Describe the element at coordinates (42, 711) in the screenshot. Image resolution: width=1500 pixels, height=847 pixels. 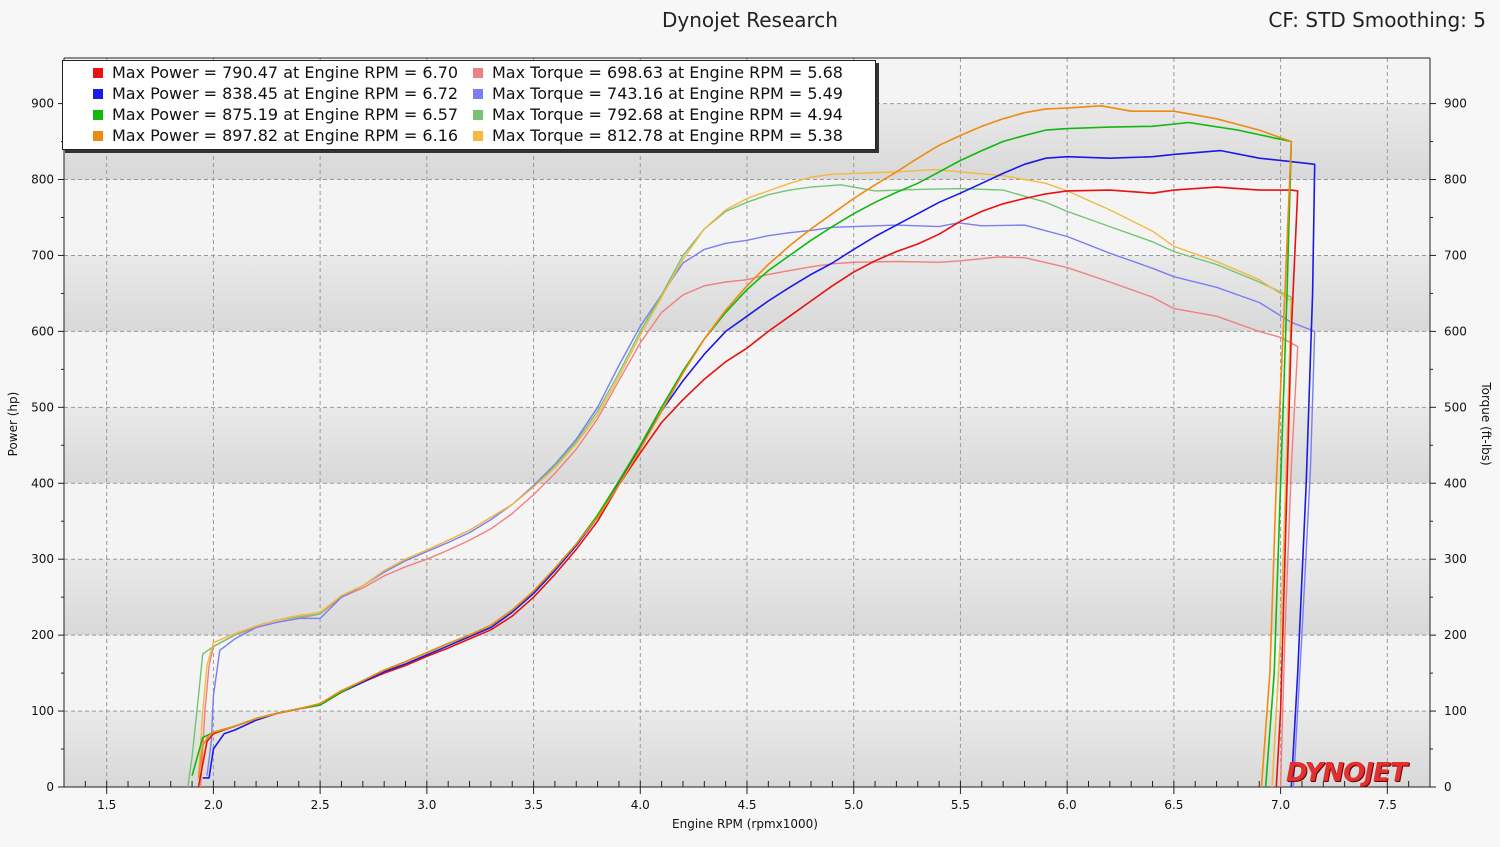
I see `y-tick-label-left: 100` at that location.